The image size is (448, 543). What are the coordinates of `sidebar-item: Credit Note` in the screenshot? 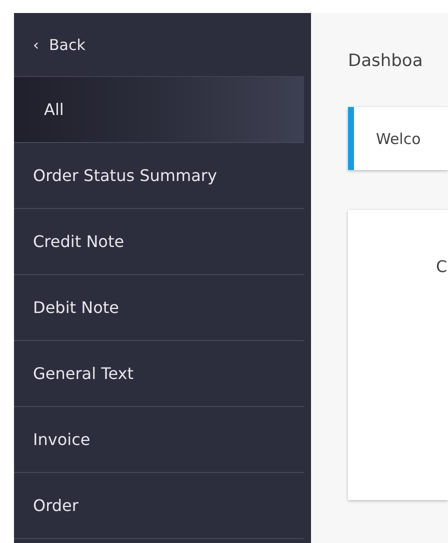 It's located at (159, 242).